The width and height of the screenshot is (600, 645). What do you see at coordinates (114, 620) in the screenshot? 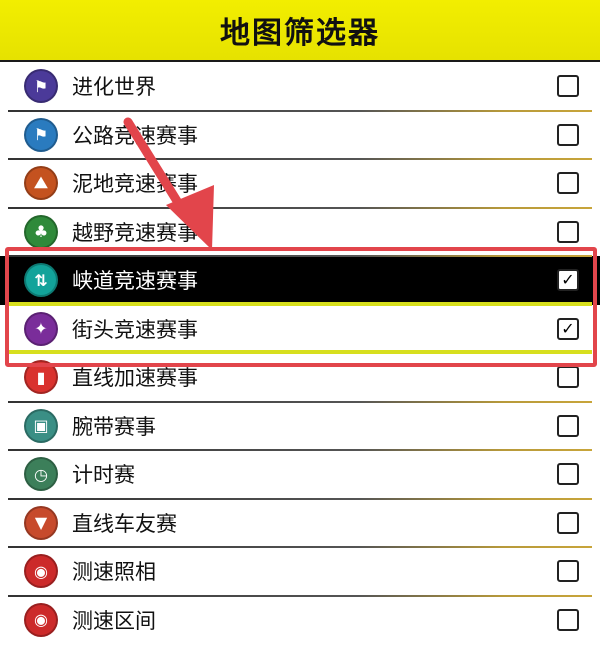
I see `filter-label: 测速区间` at bounding box center [114, 620].